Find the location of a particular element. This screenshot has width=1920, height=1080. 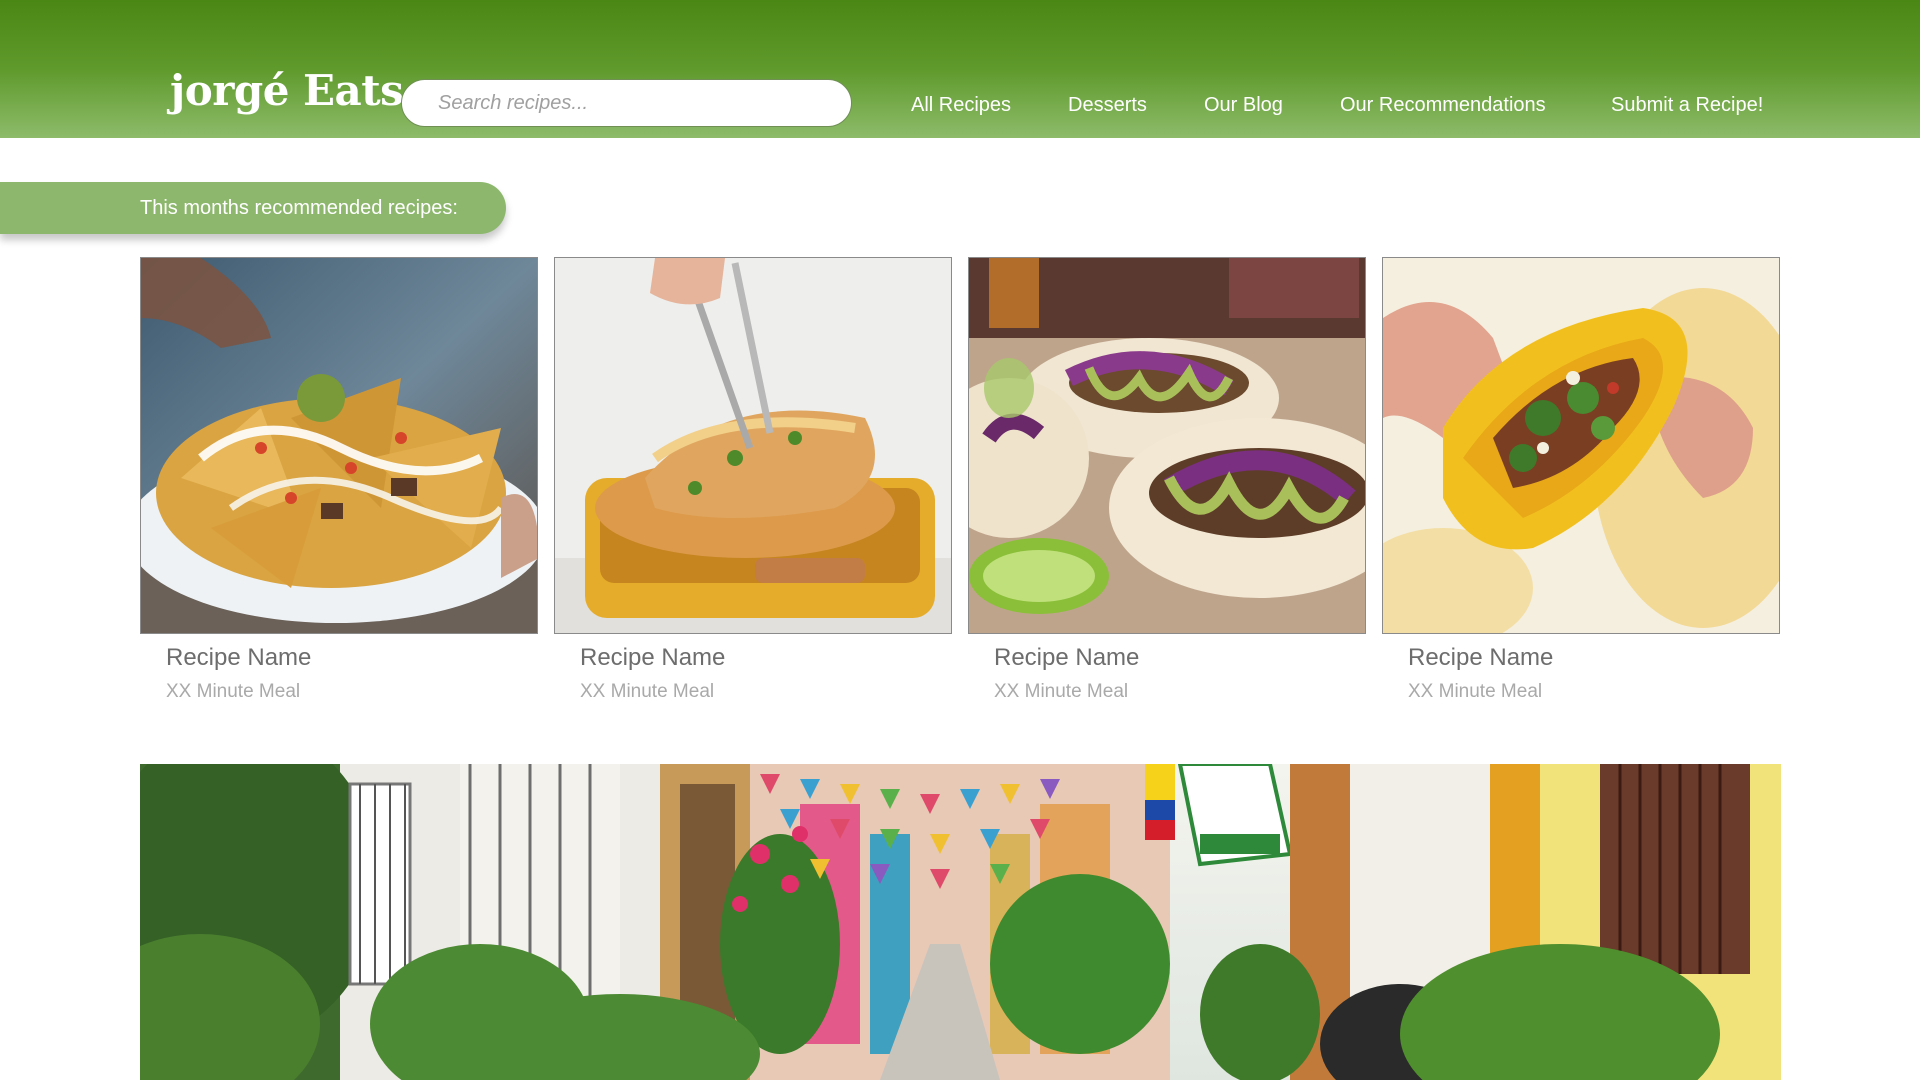

search-bar is located at coordinates (626, 103).